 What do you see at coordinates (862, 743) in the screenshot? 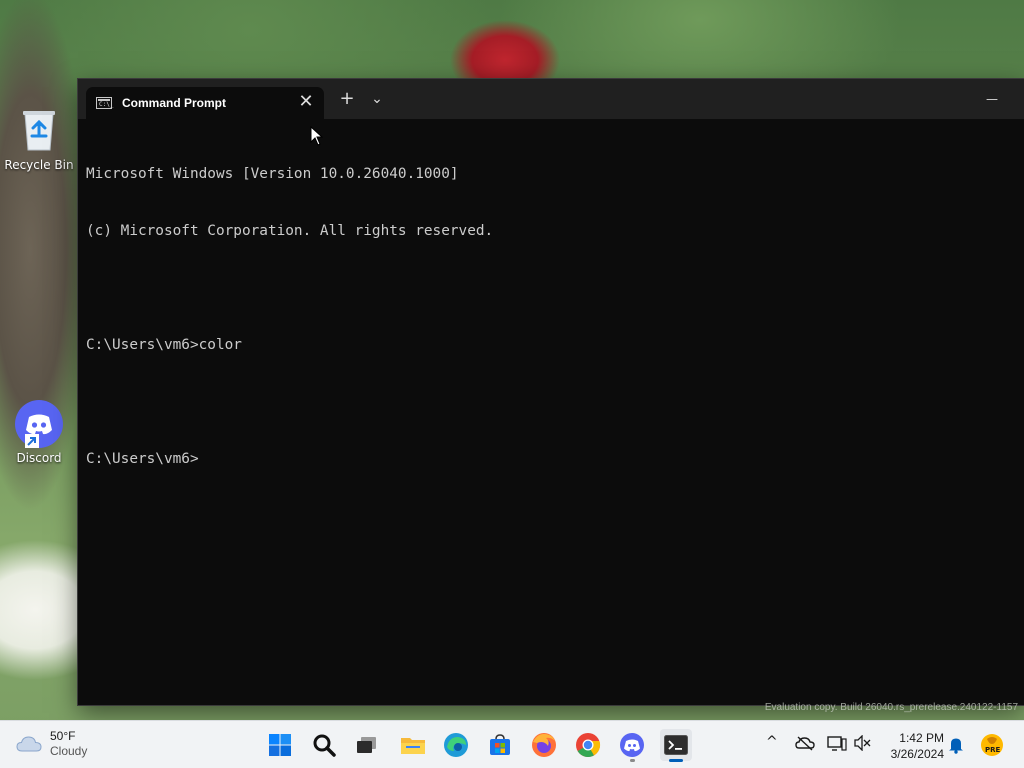
I see `volume-muted-icon` at bounding box center [862, 743].